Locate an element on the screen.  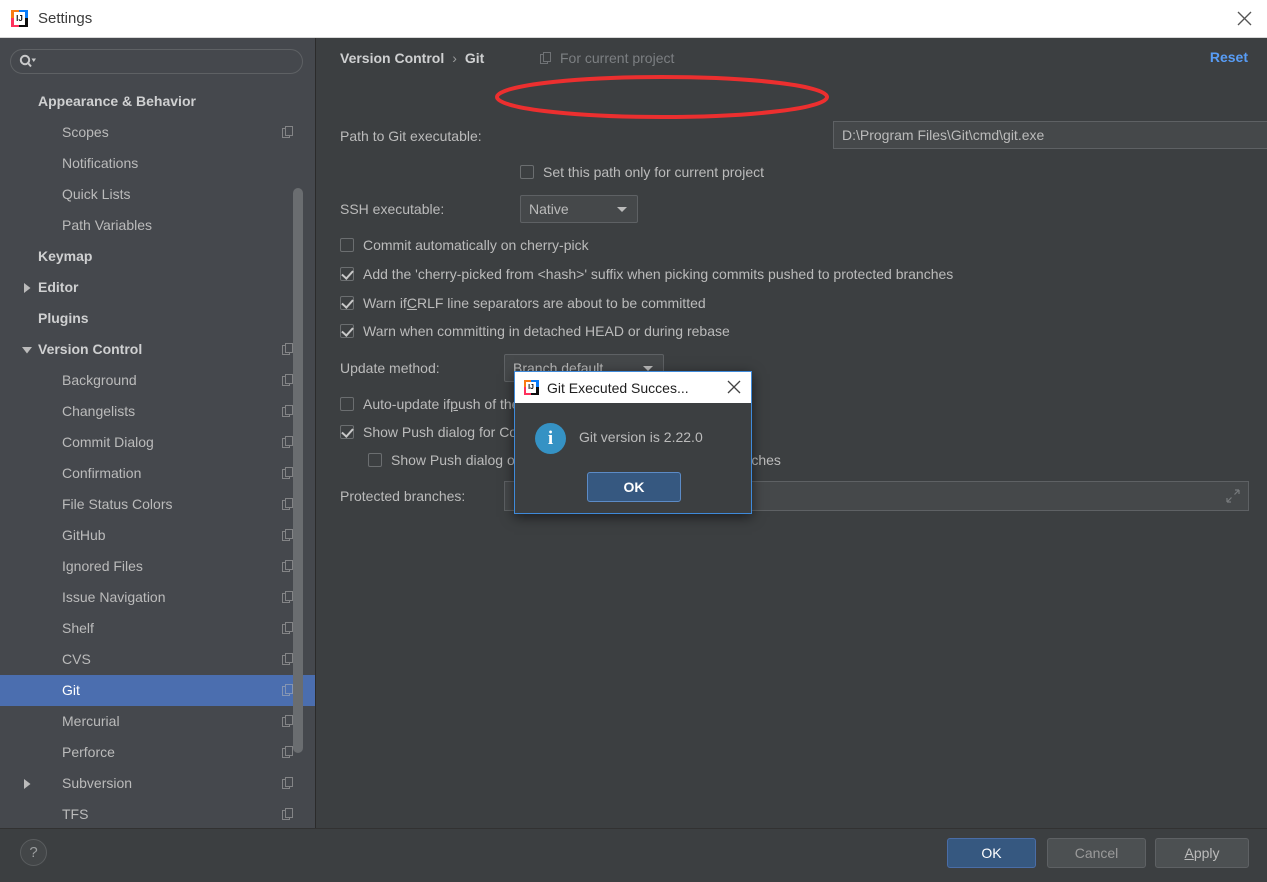
sidebar-item-label: Shelf is located at coordinates (78, 628).